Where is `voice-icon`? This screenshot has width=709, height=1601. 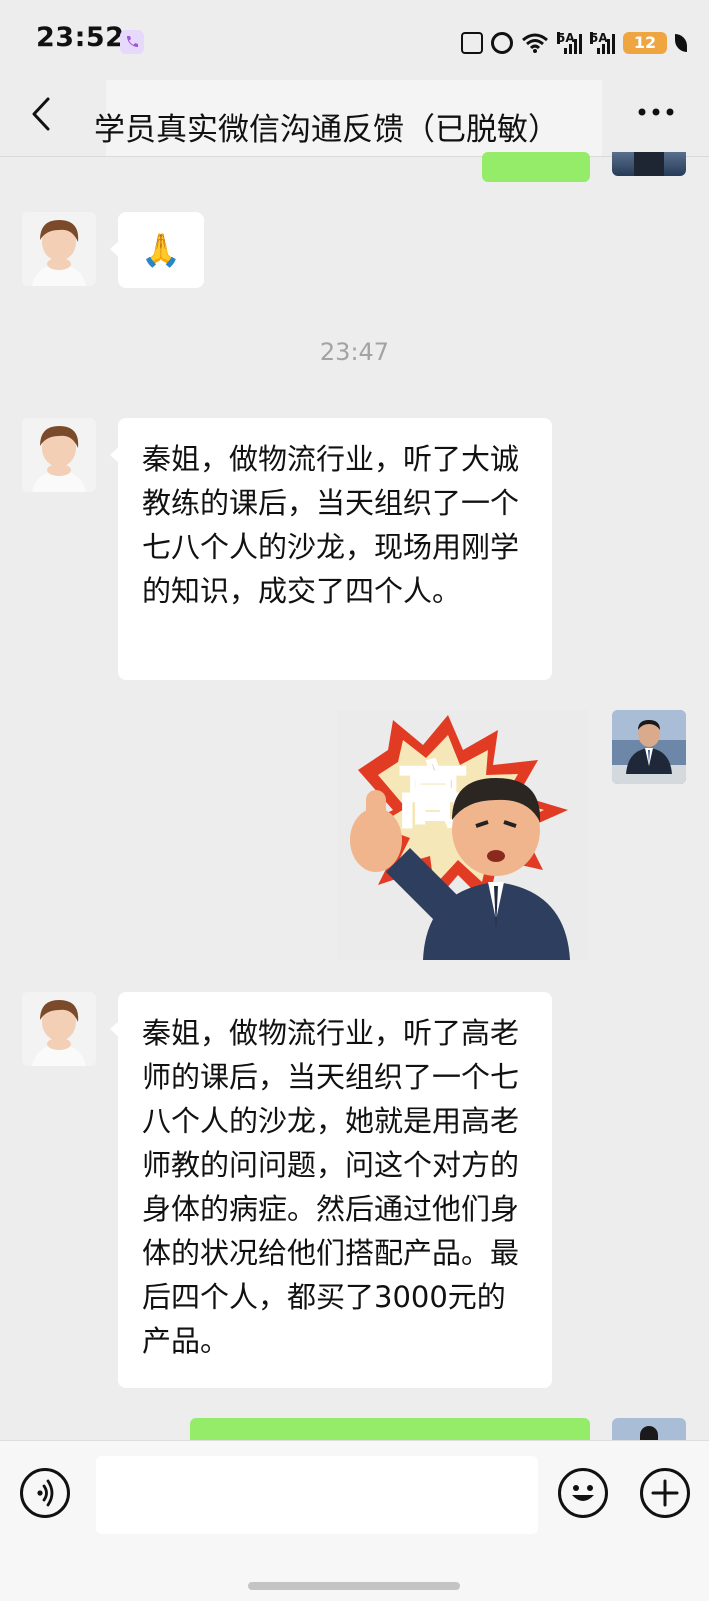 voice-icon is located at coordinates (45, 1493).